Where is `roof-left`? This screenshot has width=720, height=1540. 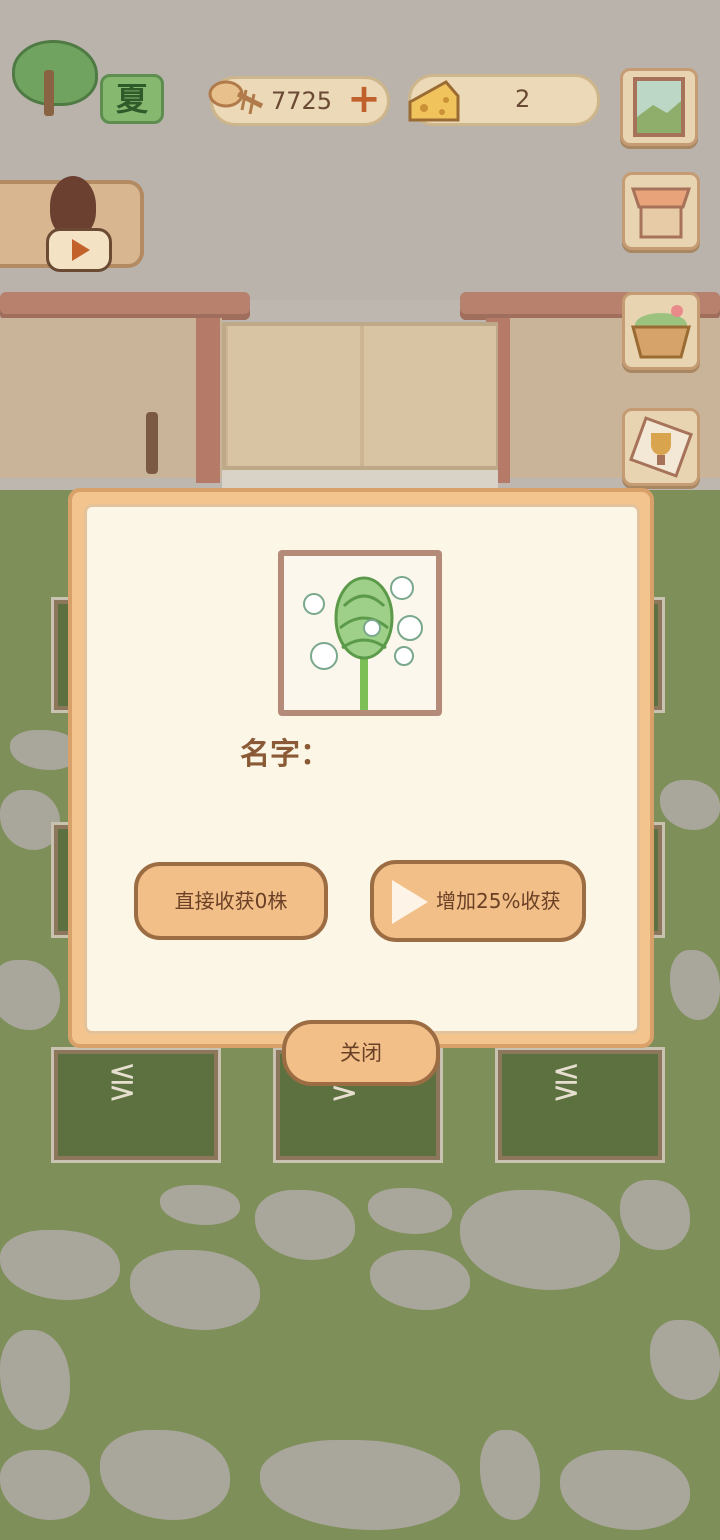 roof-left is located at coordinates (125, 306).